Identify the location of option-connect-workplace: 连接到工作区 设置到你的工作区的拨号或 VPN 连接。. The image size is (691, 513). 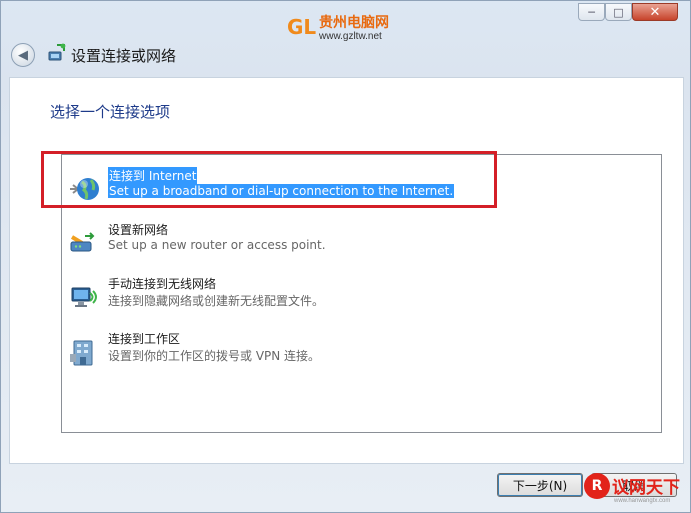
(361, 352).